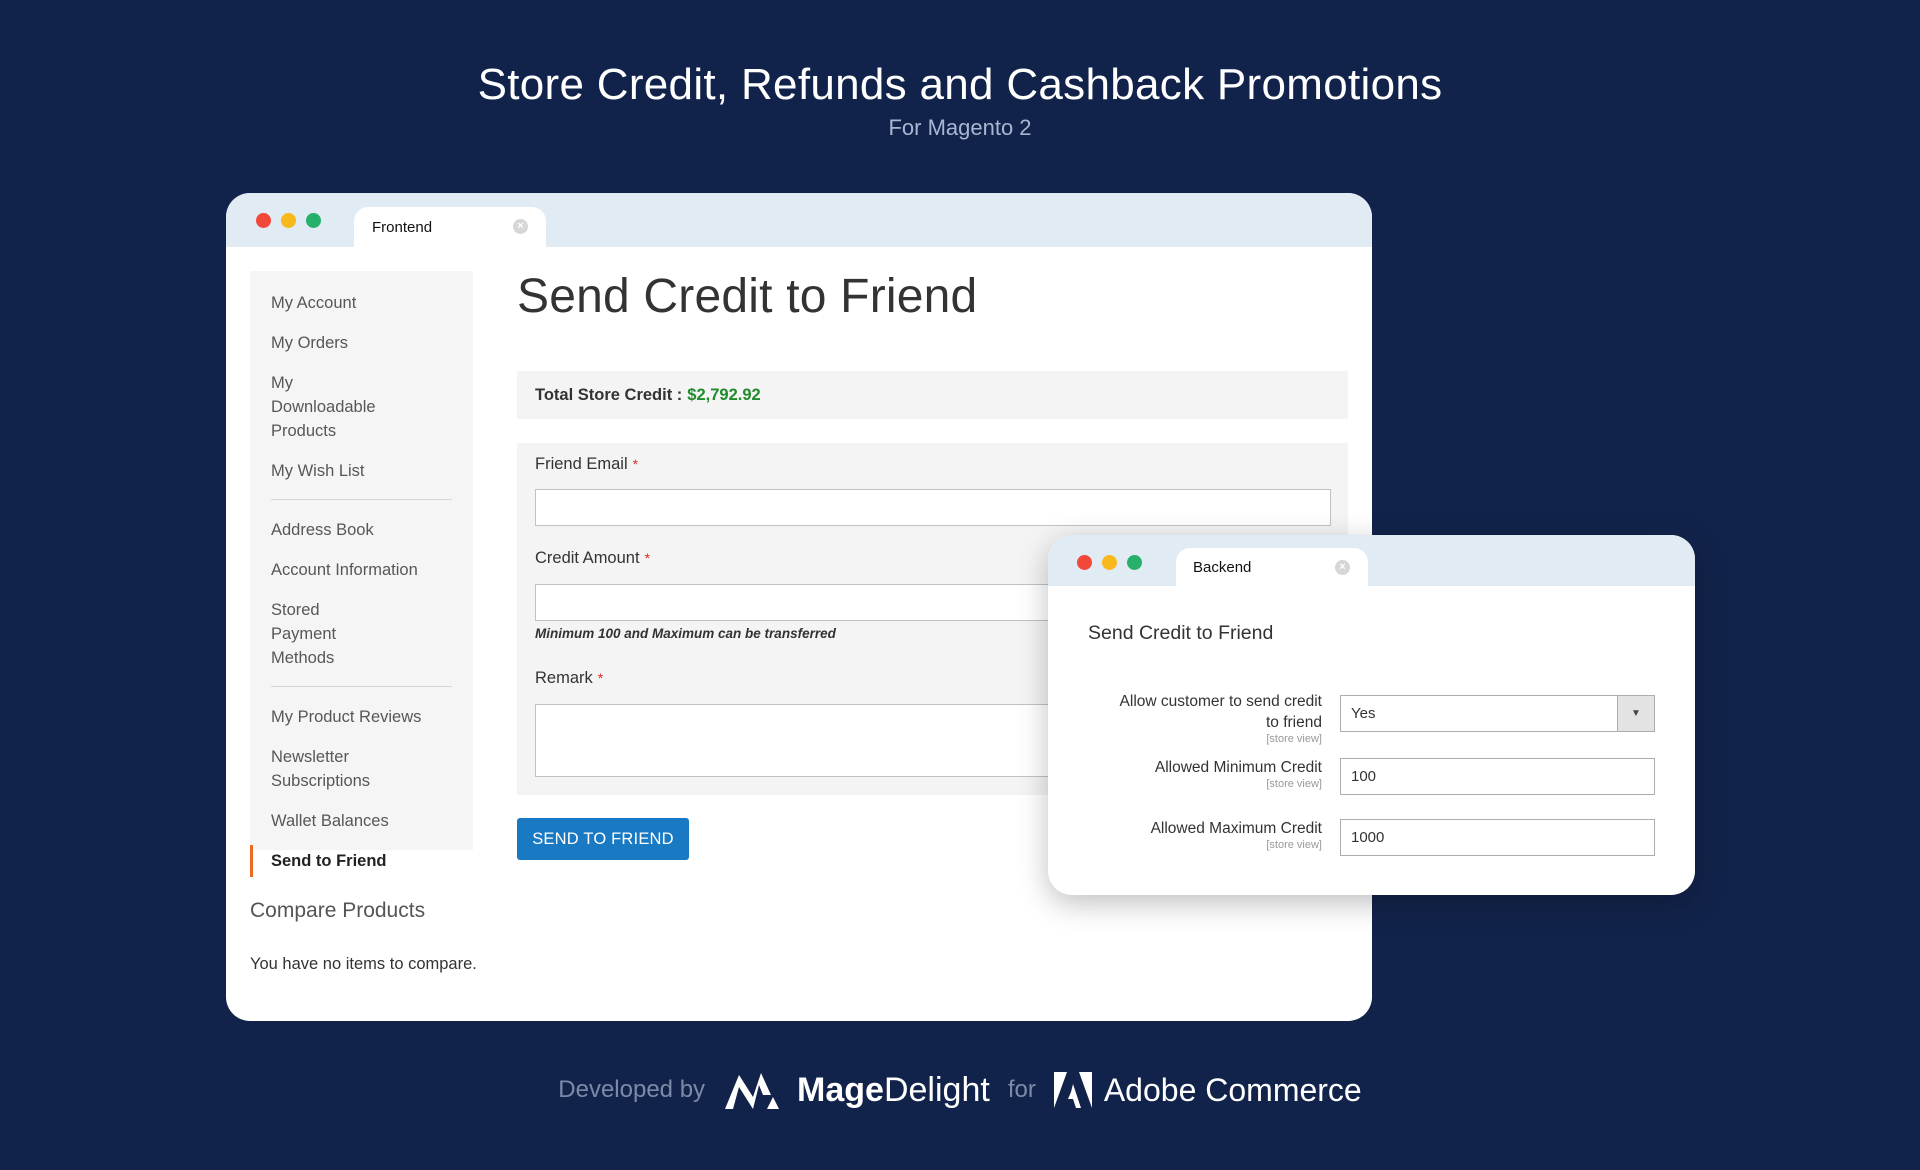 This screenshot has width=1920, height=1170. I want to click on friend-email-label: Friend Email *, so click(586, 464).